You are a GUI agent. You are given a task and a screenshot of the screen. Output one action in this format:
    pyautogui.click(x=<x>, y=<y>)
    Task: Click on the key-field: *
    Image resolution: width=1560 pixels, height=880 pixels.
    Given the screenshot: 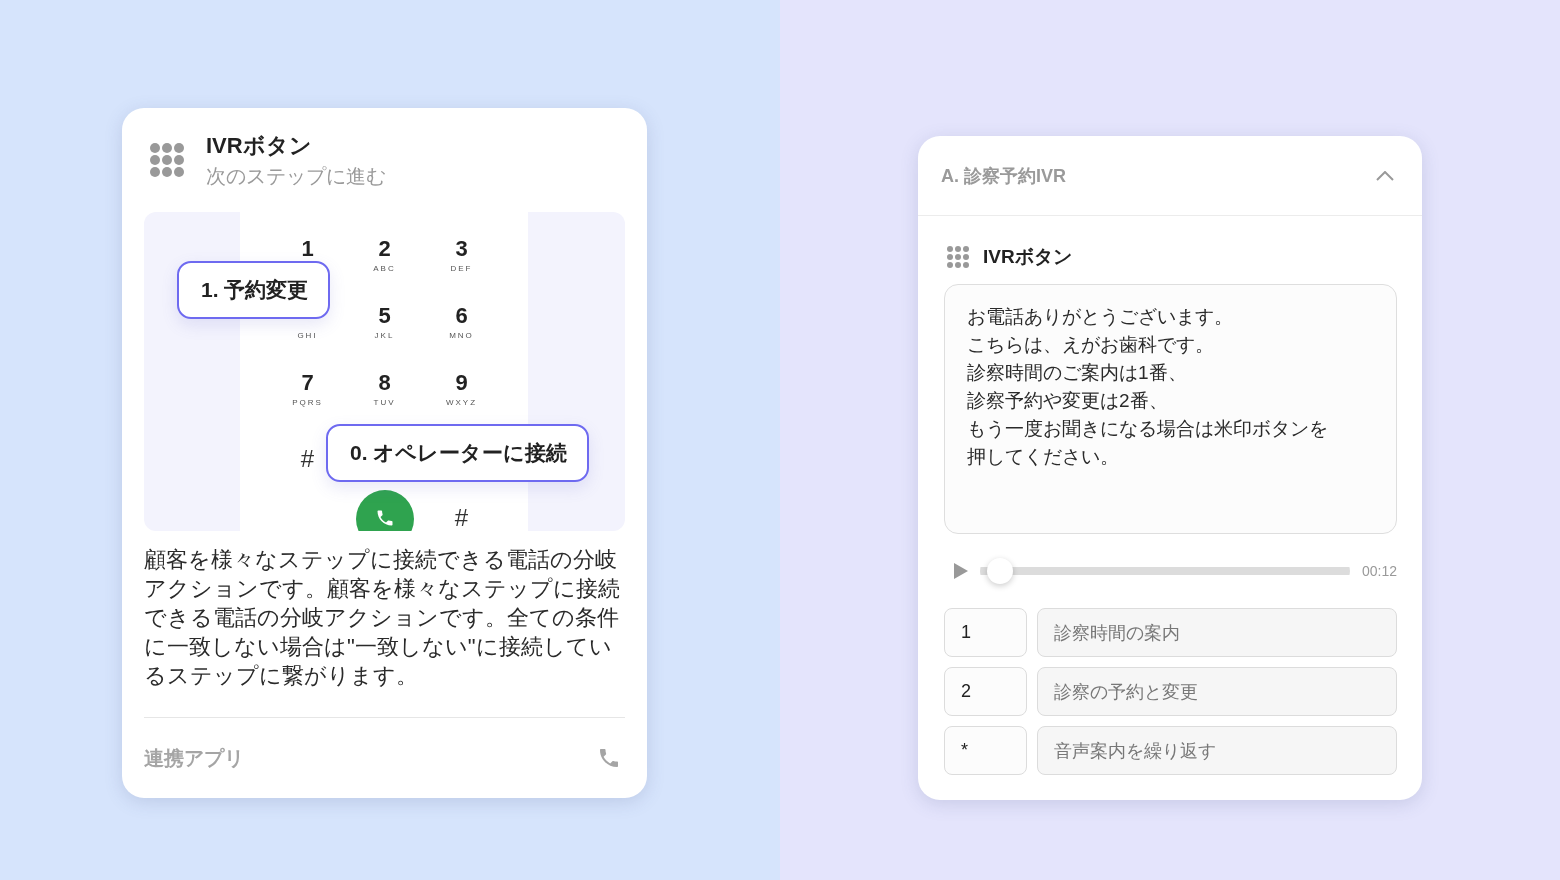 What is the action you would take?
    pyautogui.click(x=985, y=750)
    